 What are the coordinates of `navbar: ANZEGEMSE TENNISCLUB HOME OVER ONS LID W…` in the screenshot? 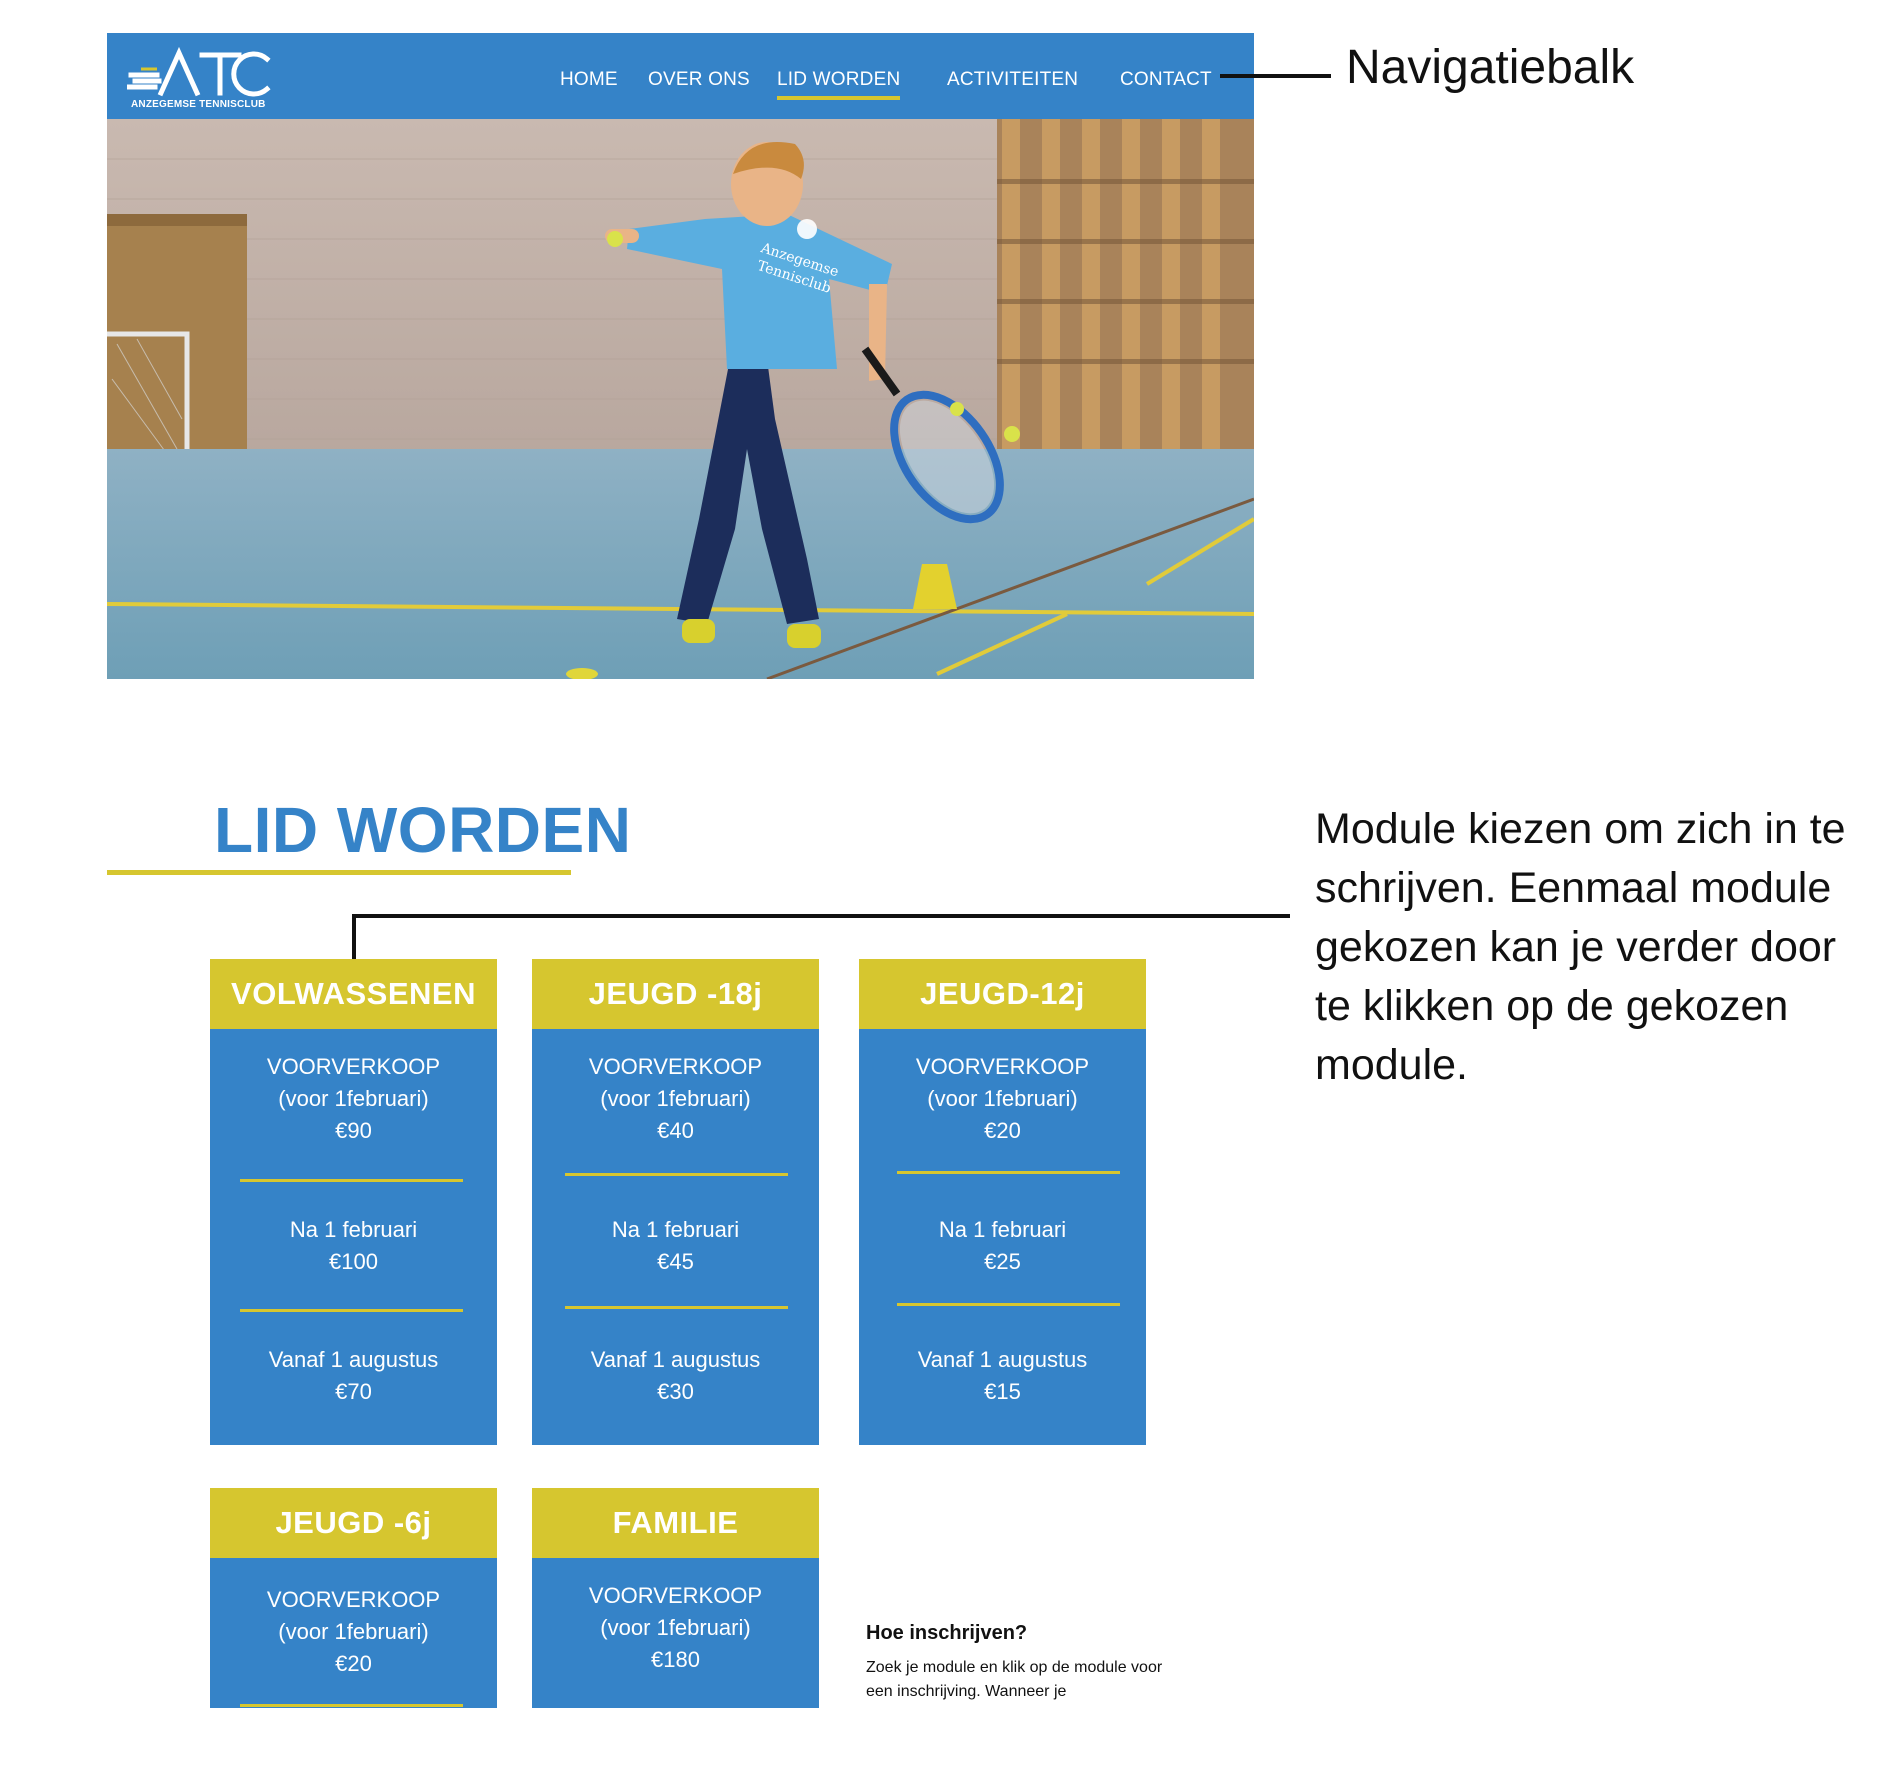 It's located at (680, 76).